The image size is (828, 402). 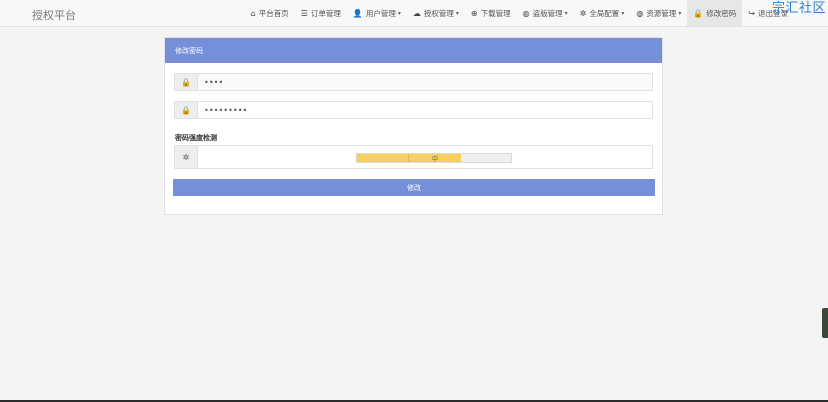 I want to click on strength-label: 密码强度检测, so click(x=196, y=138).